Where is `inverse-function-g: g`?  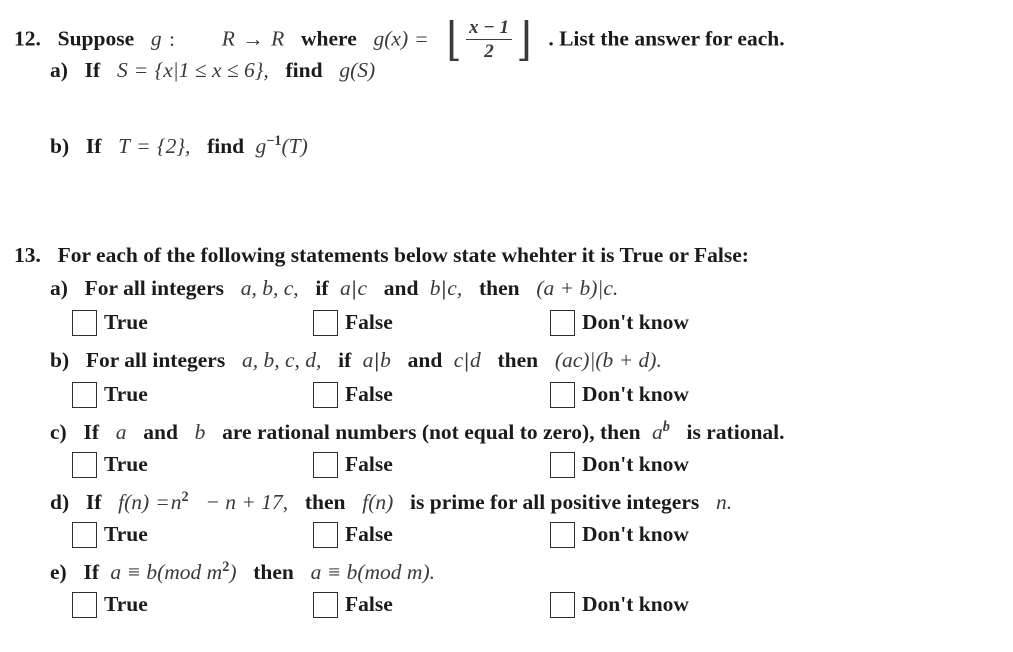 inverse-function-g: g is located at coordinates (261, 146).